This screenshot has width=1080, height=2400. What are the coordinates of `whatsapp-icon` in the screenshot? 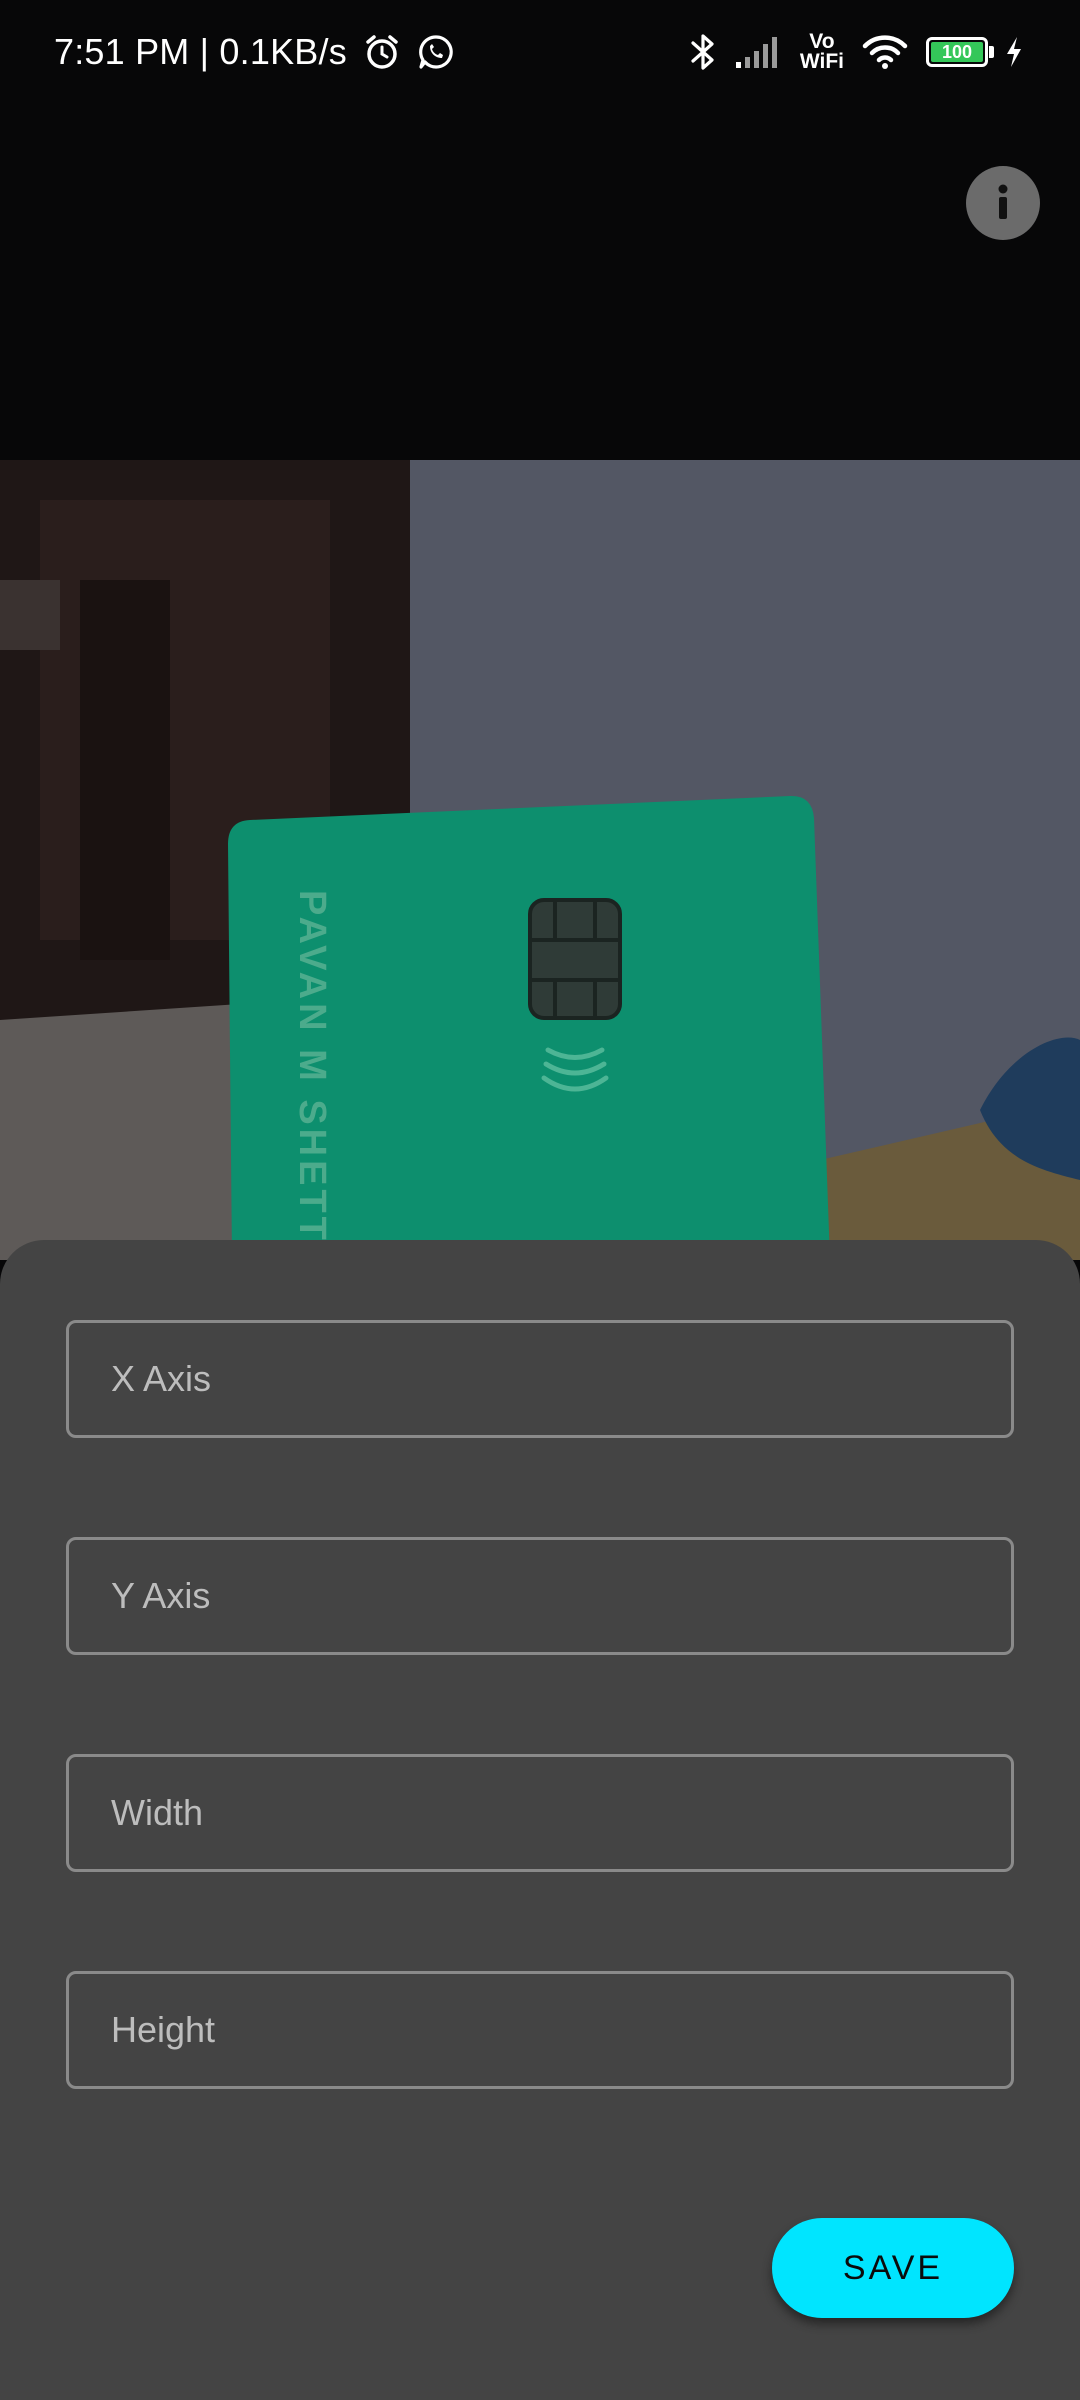 It's located at (436, 52).